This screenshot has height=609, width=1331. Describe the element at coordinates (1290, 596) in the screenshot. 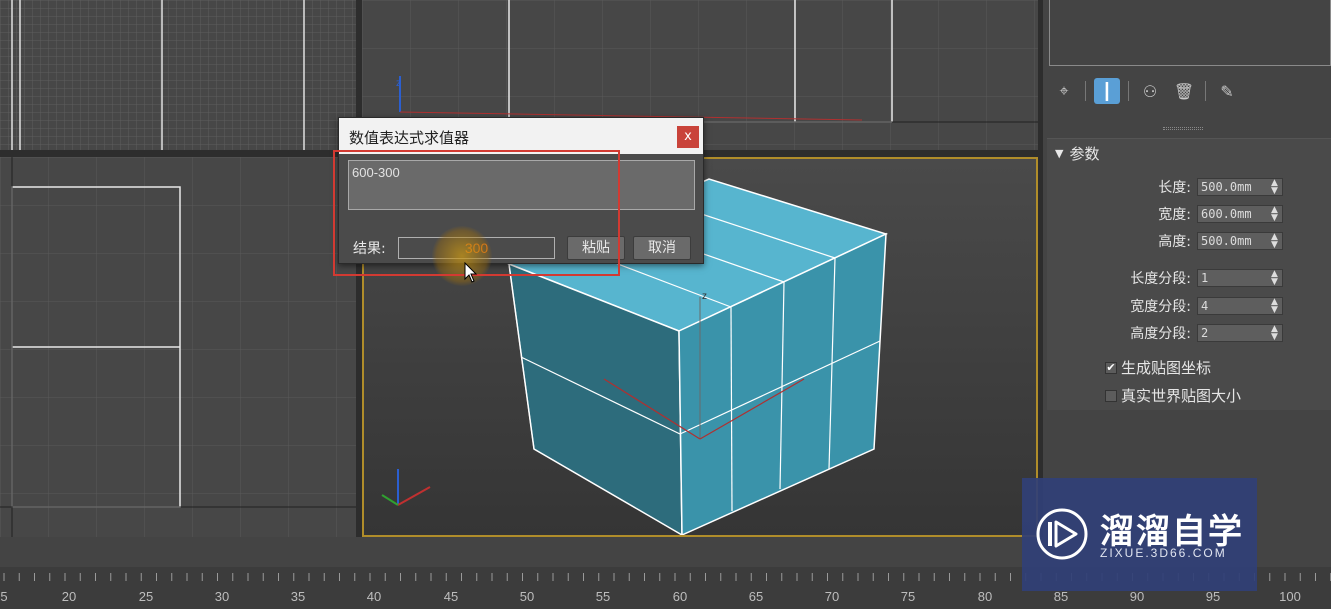

I see `ruler-tick-label: 100` at that location.